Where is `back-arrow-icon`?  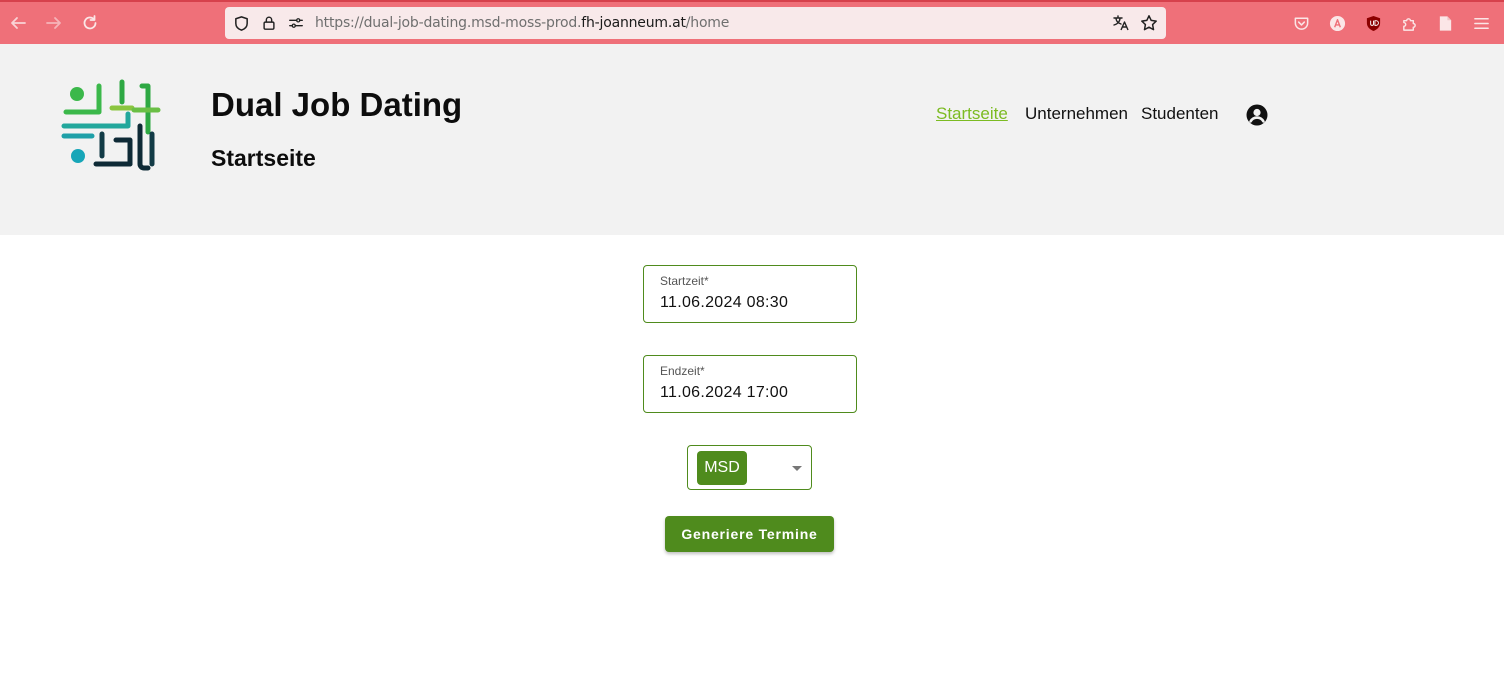
back-arrow-icon is located at coordinates (18, 23).